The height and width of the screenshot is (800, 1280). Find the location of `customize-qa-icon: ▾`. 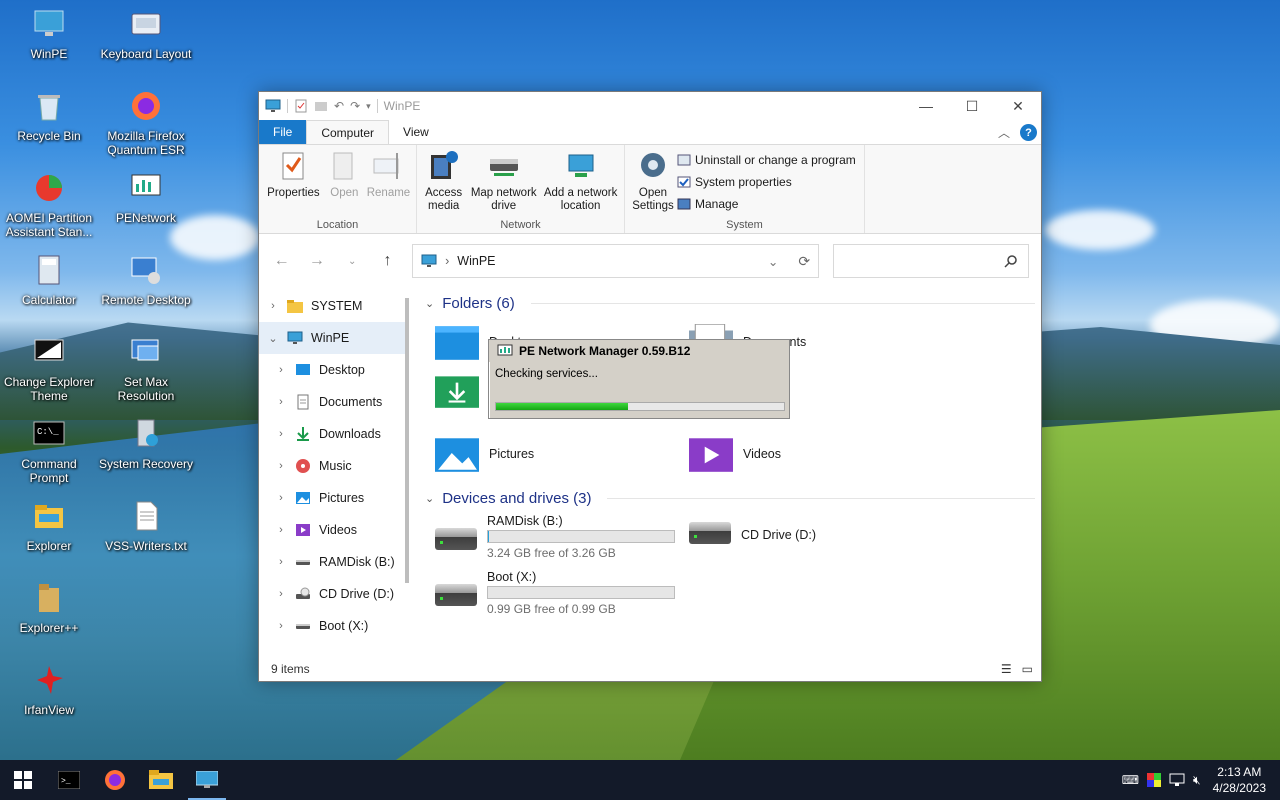

customize-qa-icon: ▾ is located at coordinates (368, 106).